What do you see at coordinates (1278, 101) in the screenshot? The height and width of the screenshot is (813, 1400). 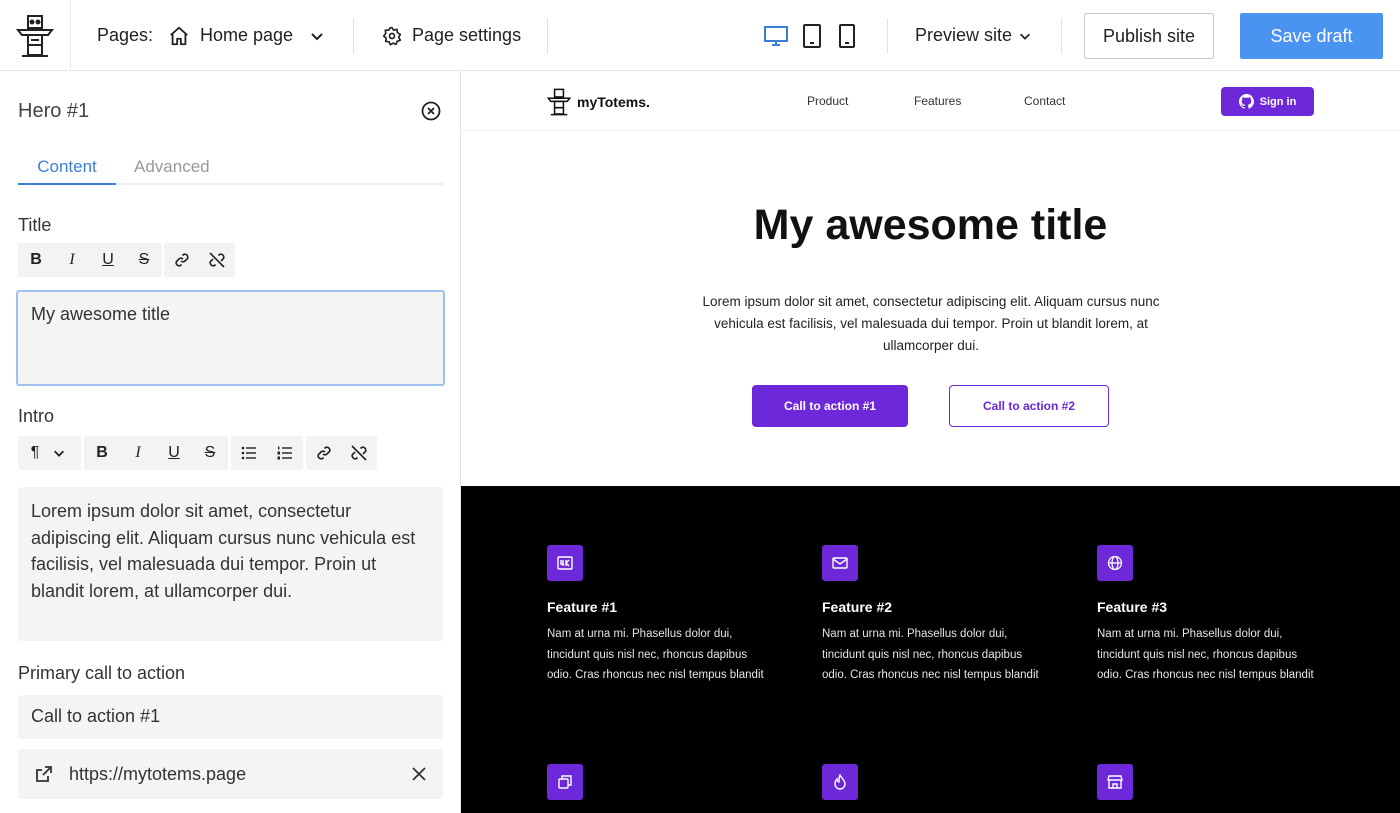 I see `sign-in-label: Sign in` at bounding box center [1278, 101].